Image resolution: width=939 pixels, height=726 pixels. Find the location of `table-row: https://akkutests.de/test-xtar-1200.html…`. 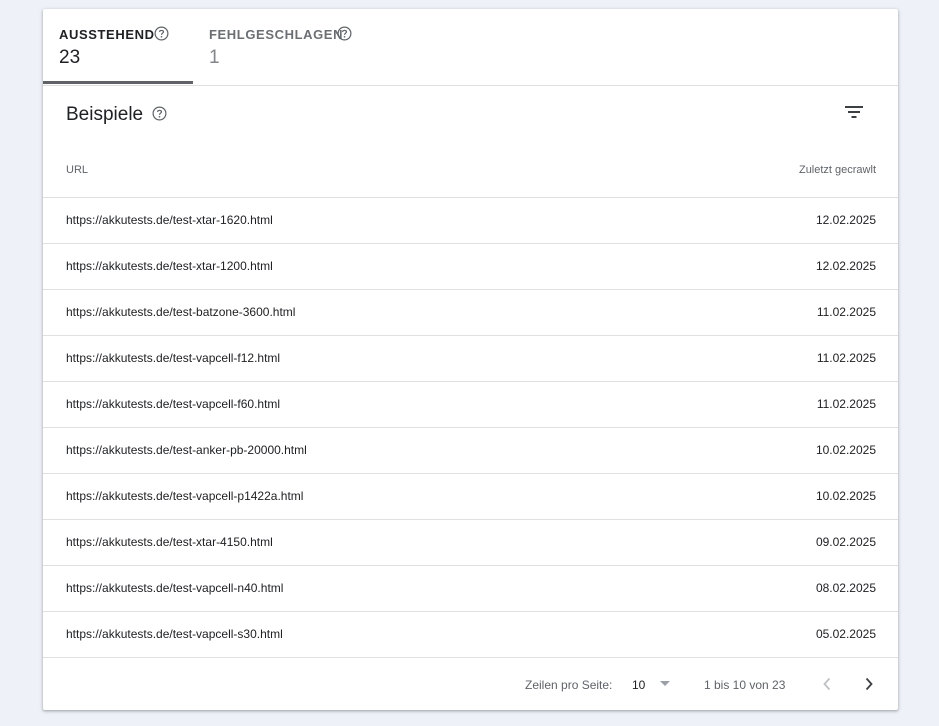

table-row: https://akkutests.de/test-xtar-1200.html… is located at coordinates (470, 267).